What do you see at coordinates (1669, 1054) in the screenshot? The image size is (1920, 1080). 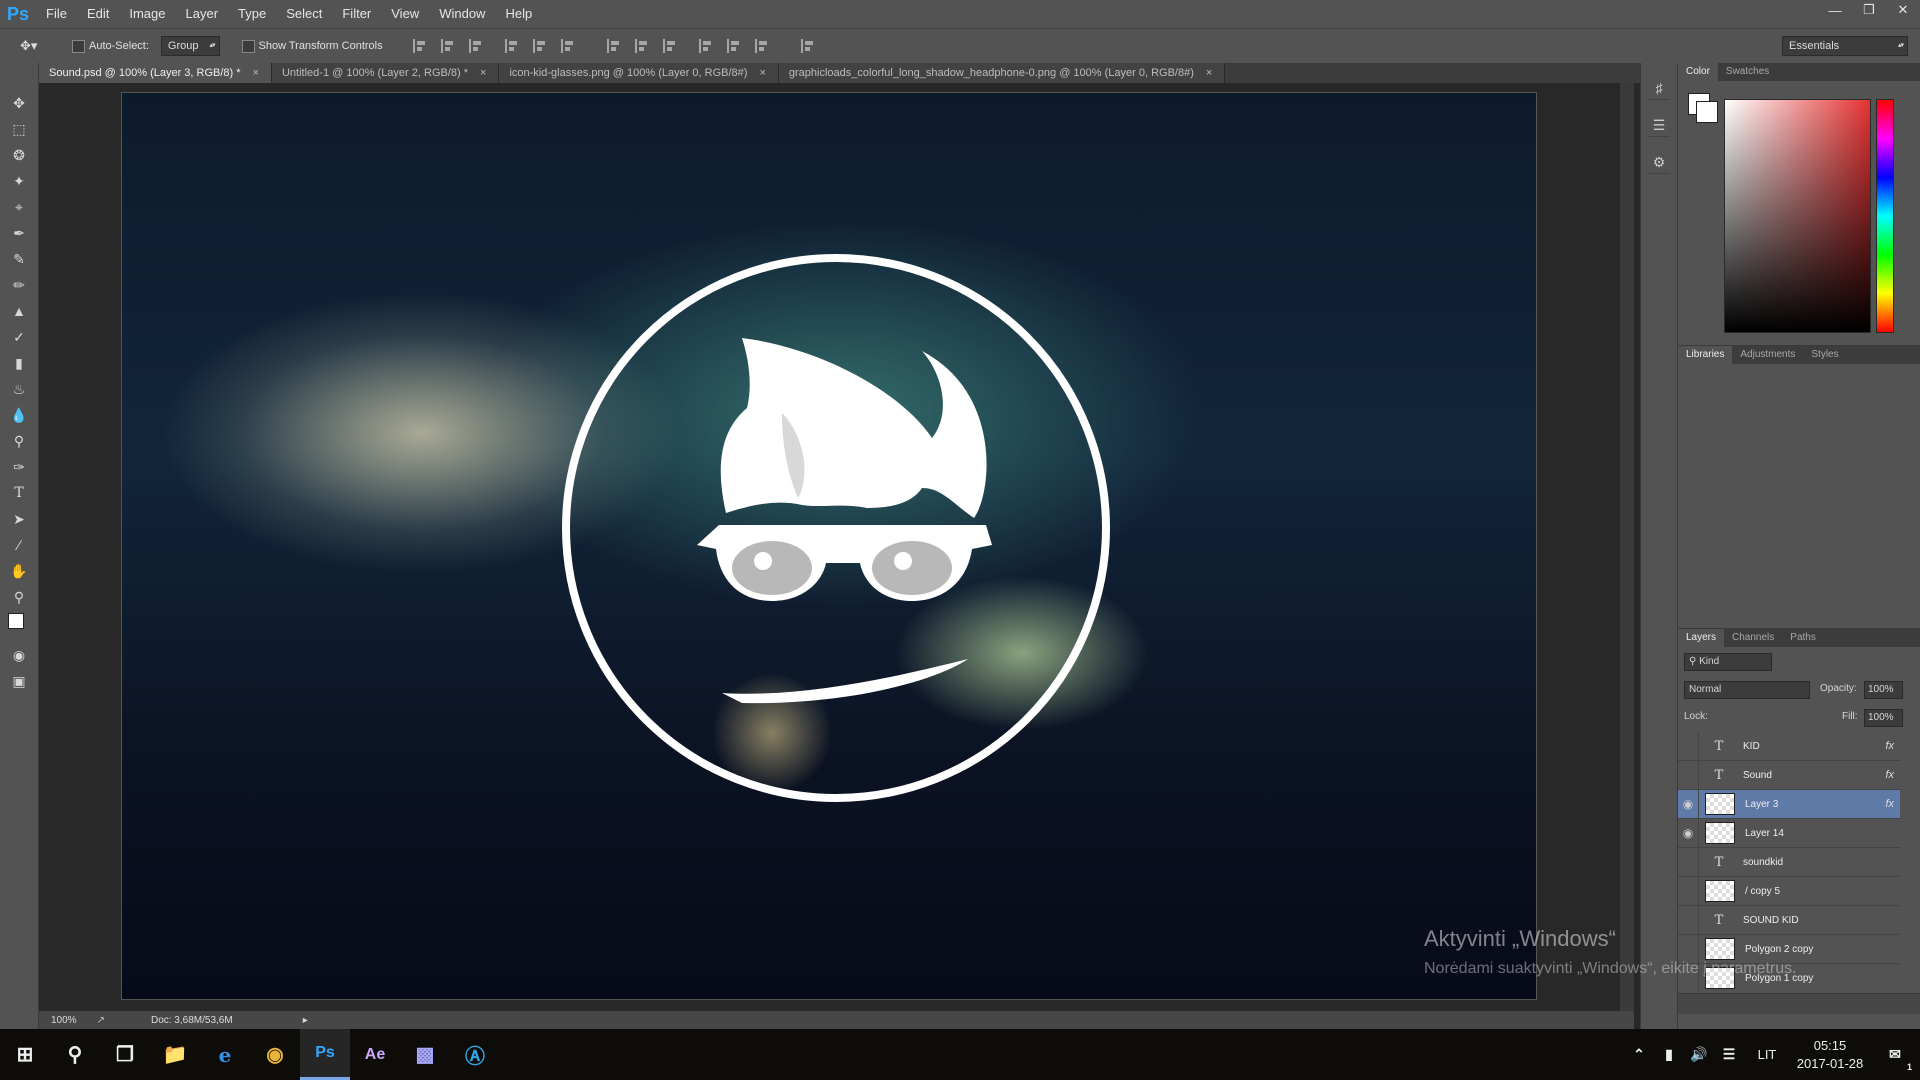 I see `battery-icon: ▮` at bounding box center [1669, 1054].